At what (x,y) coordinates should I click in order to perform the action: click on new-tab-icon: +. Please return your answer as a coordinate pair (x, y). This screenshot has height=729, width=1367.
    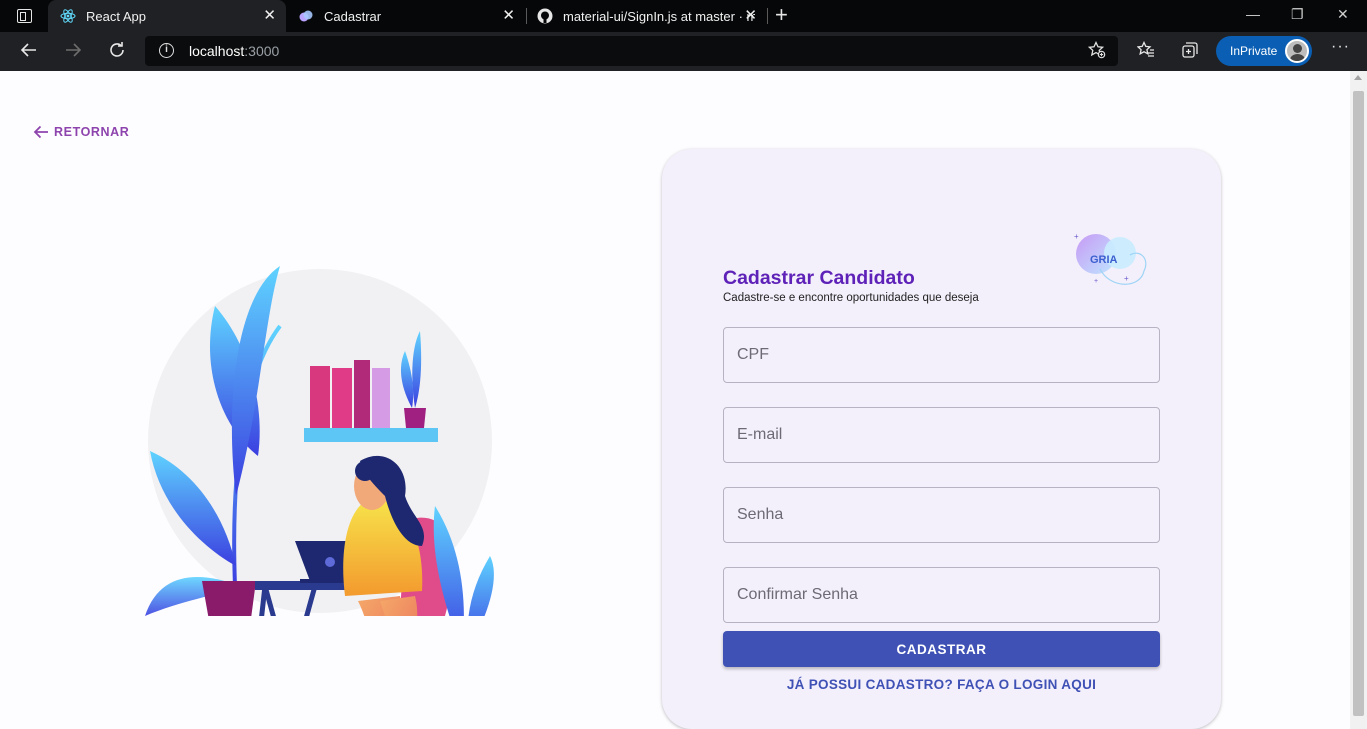
    Looking at the image, I should click on (781, 15).